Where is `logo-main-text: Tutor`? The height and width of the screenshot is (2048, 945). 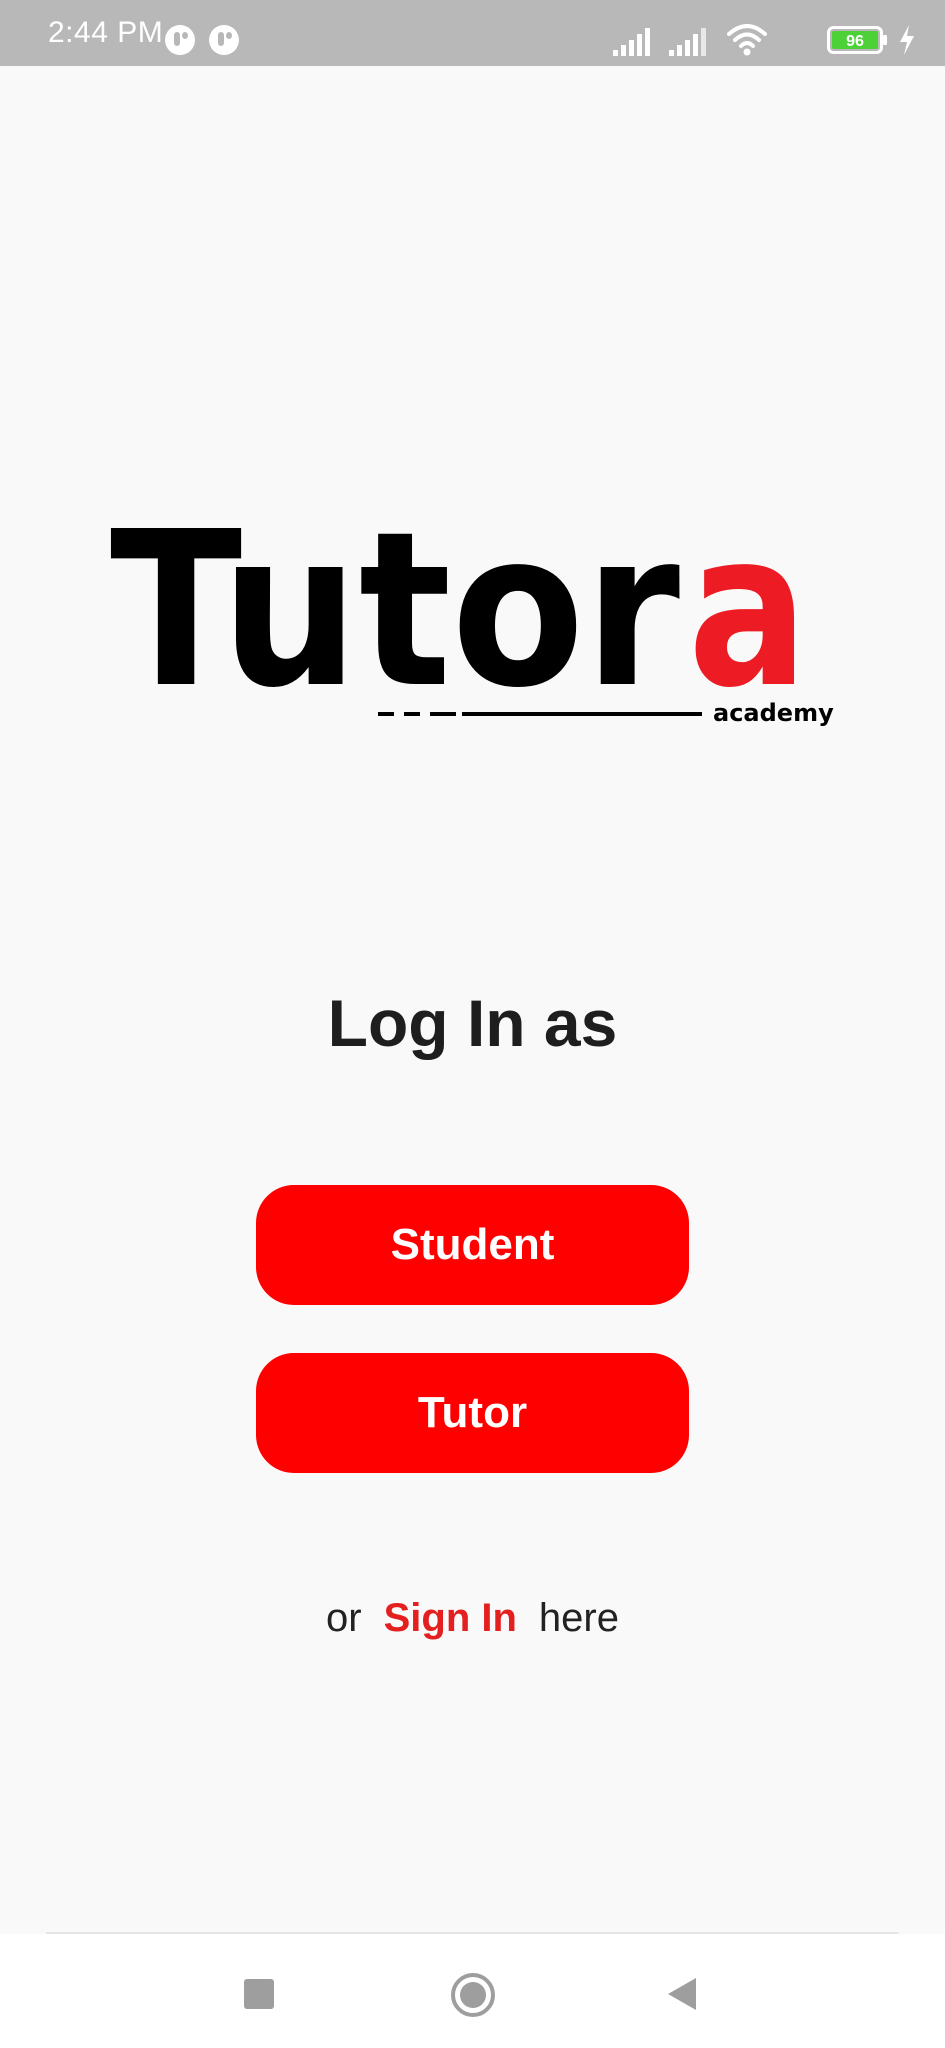
logo-main-text: Tutor is located at coordinates (395, 617).